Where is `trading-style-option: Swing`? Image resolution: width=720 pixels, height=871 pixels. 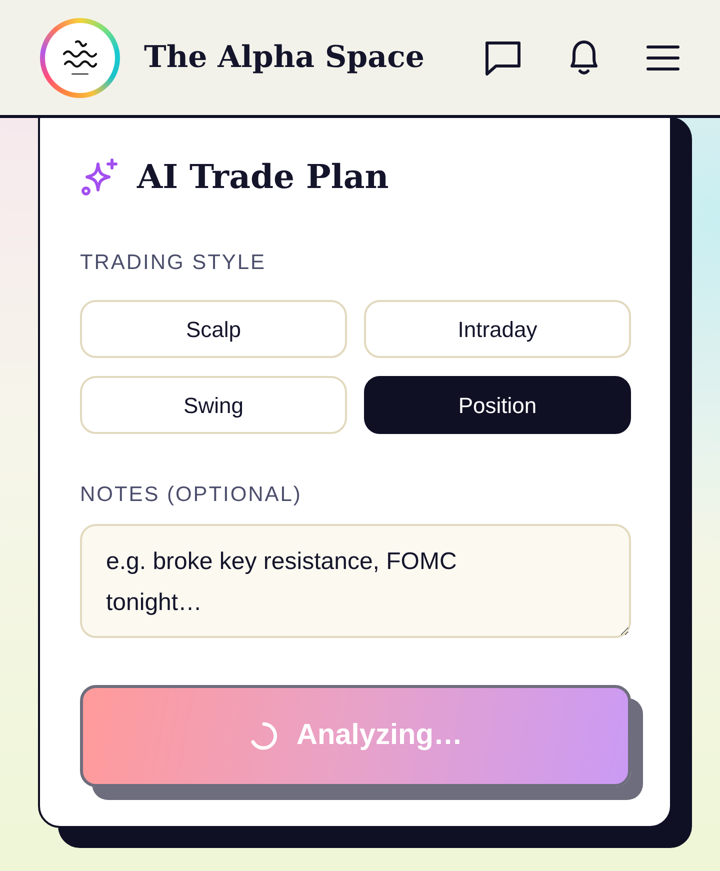
trading-style-option: Swing is located at coordinates (213, 405).